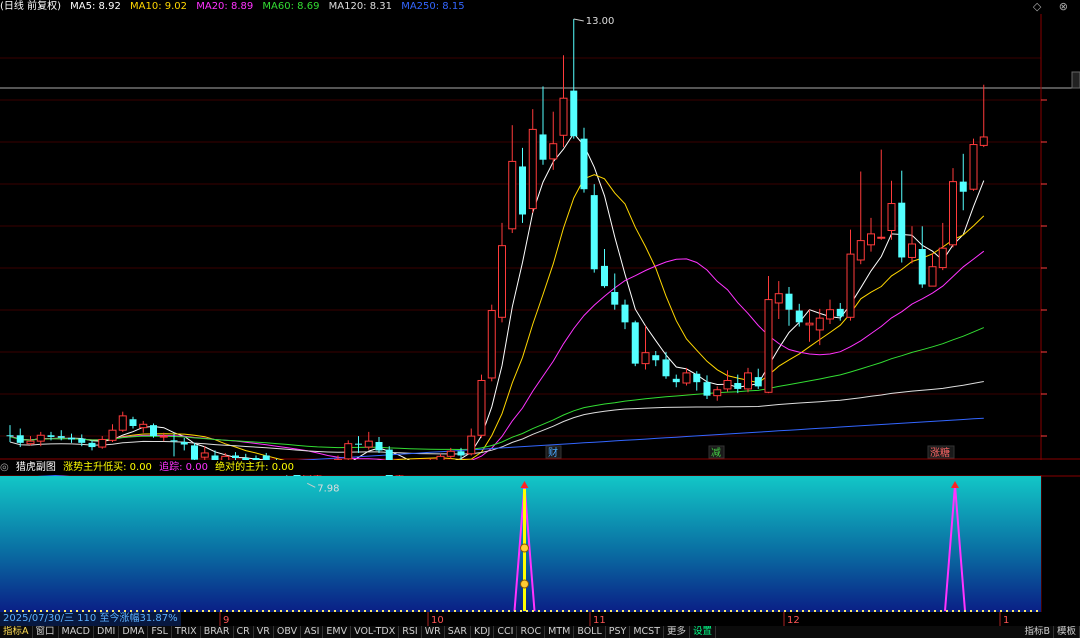 This screenshot has width=1080, height=638. I want to click on event-marker: 涨糖, so click(941, 452).